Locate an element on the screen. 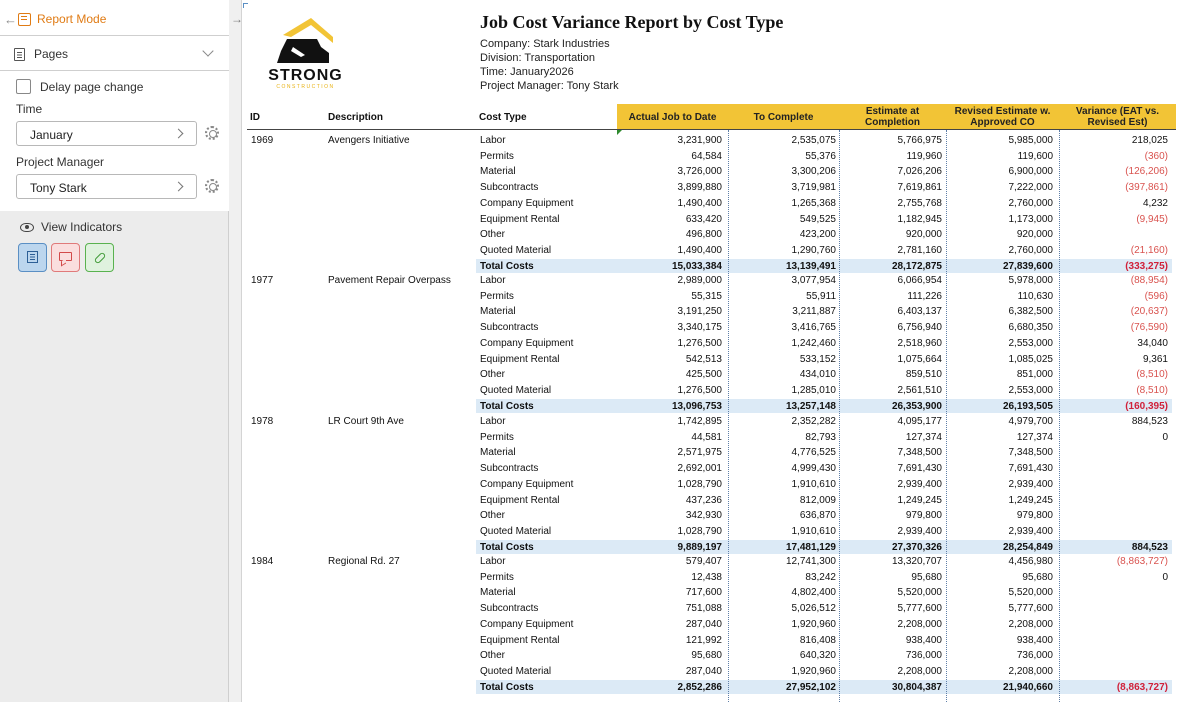  to-complete-cell: 4,802,400 is located at coordinates (814, 593).